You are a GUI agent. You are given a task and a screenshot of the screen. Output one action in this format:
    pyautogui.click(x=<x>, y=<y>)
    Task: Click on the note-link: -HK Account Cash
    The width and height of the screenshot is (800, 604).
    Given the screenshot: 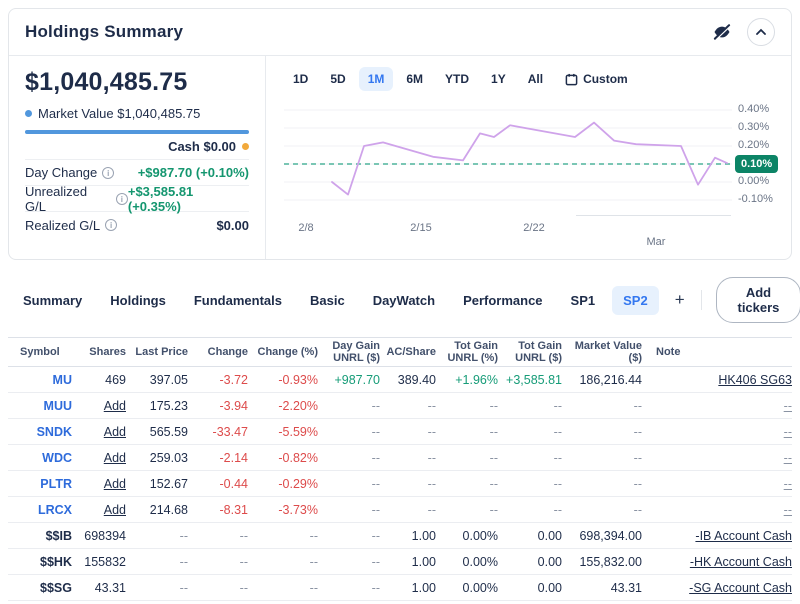 What is the action you would take?
    pyautogui.click(x=741, y=562)
    